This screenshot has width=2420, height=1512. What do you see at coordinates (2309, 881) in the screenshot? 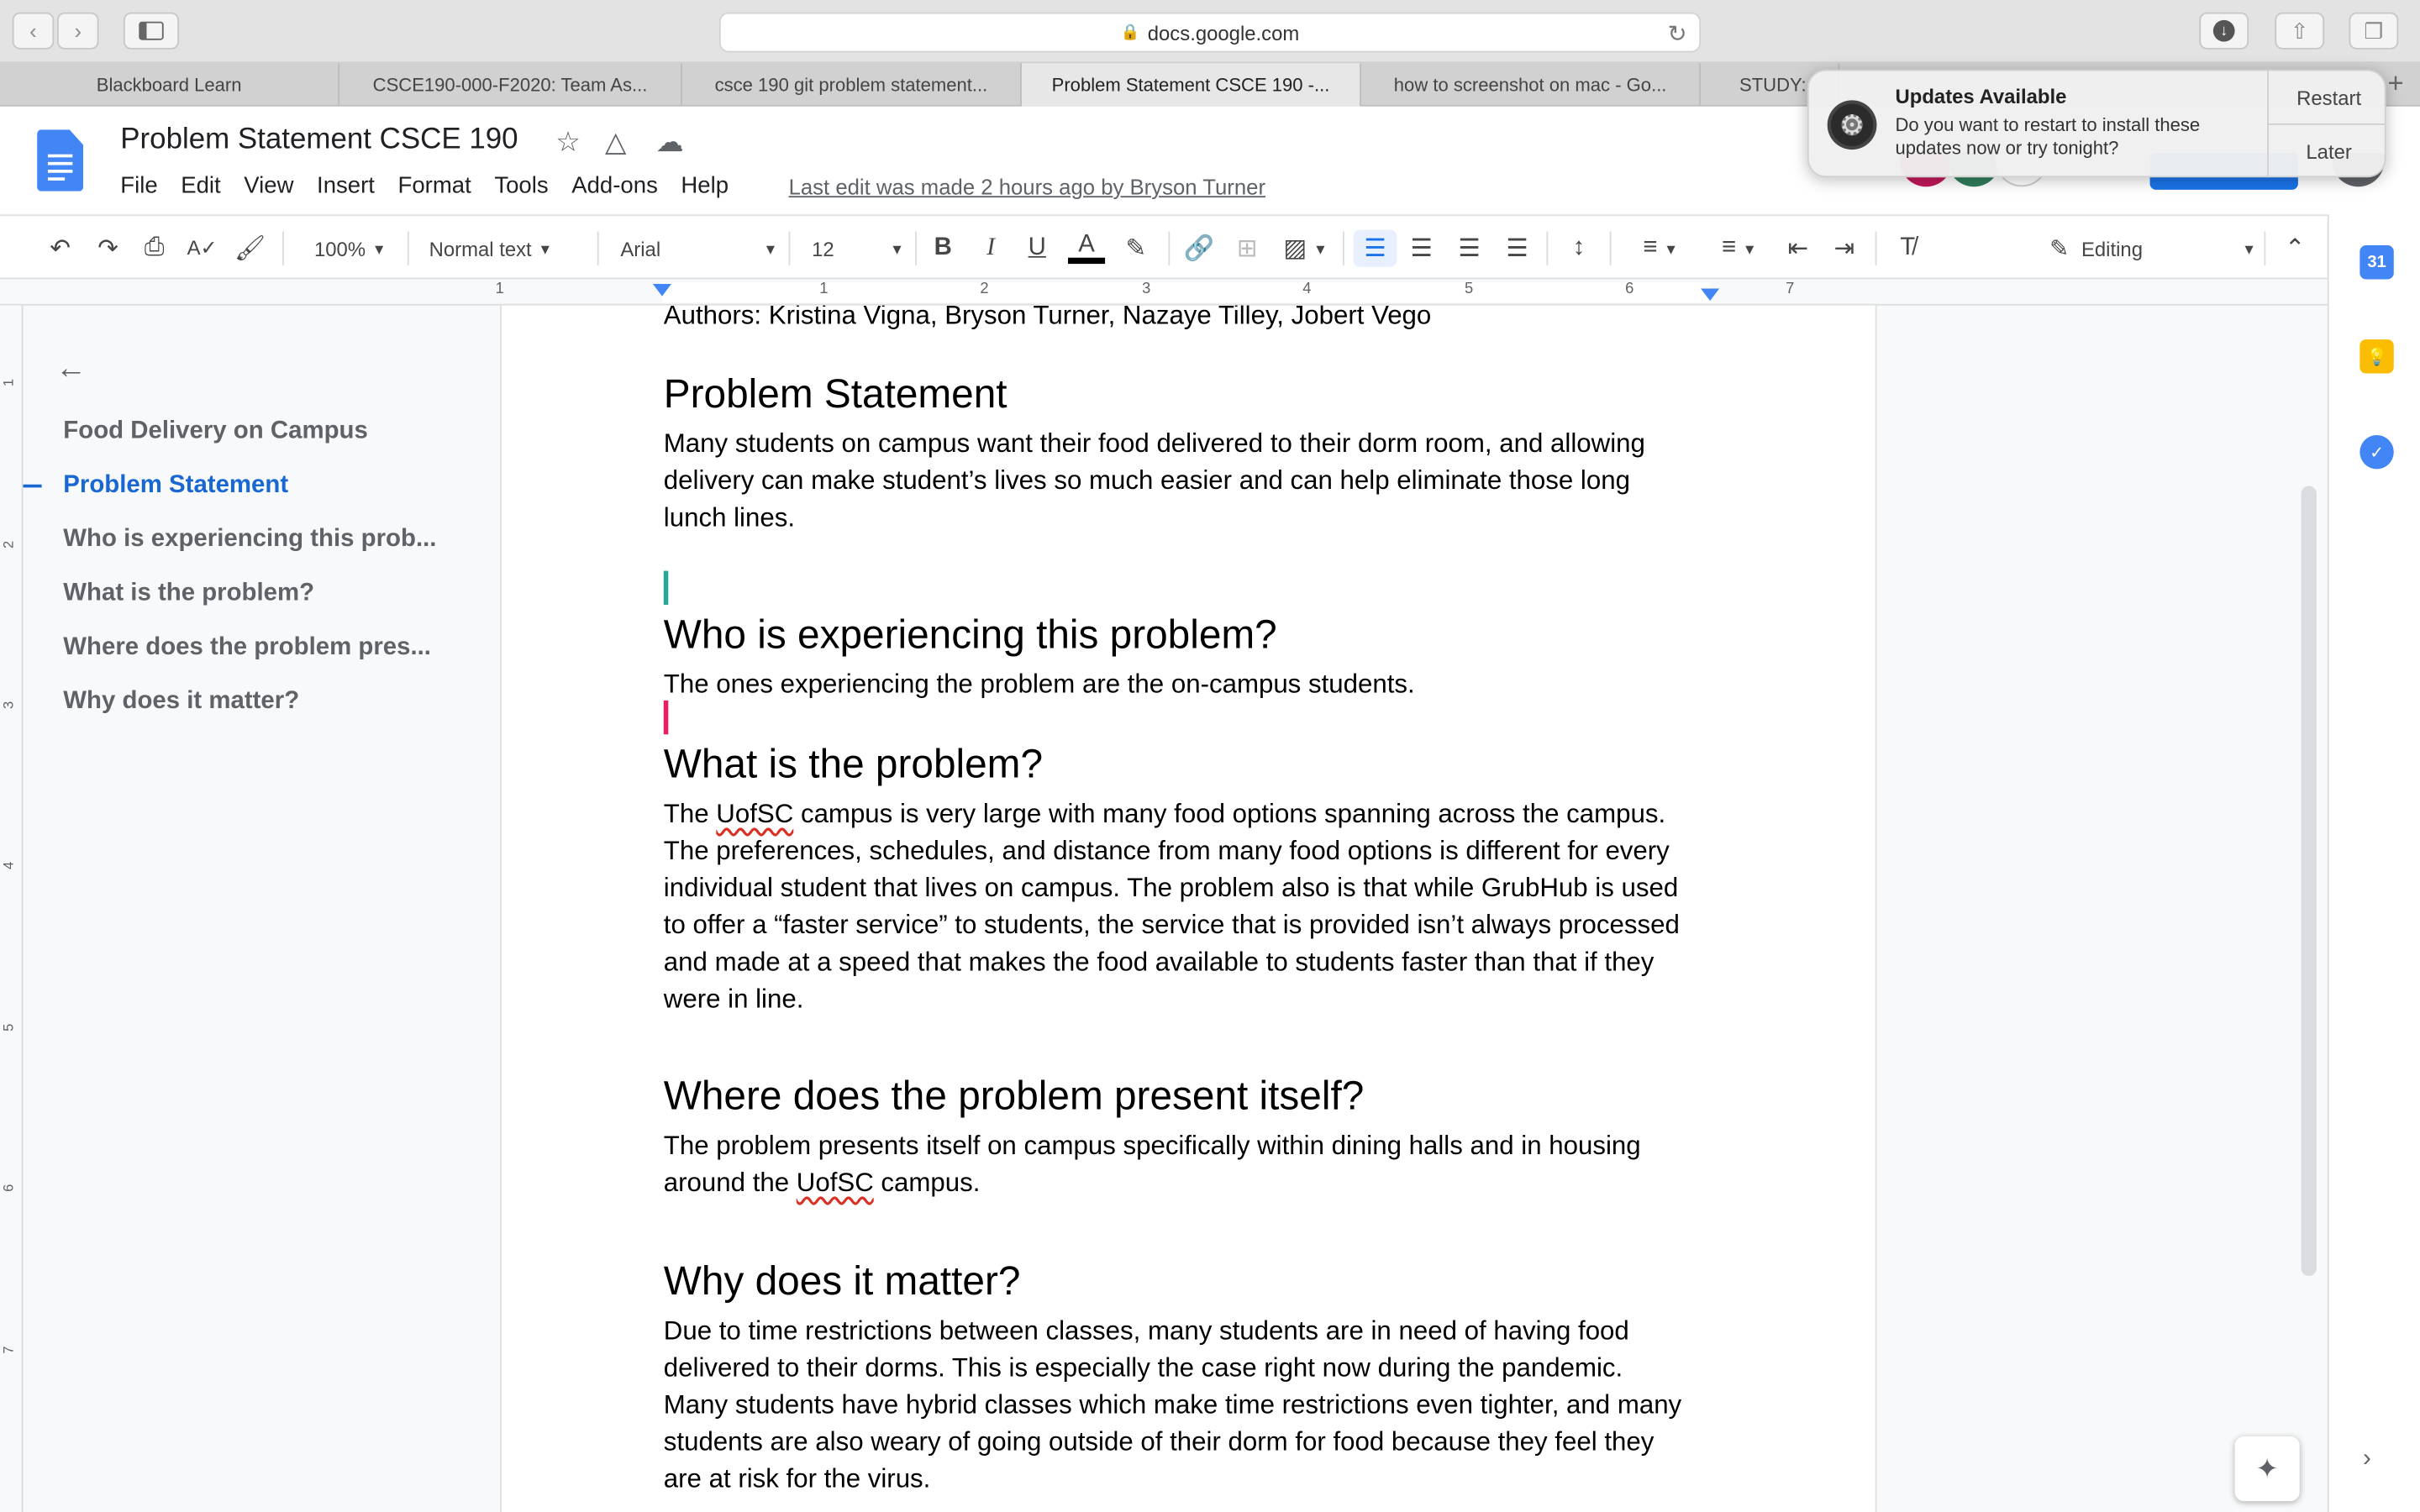
I see `scrollbar` at bounding box center [2309, 881].